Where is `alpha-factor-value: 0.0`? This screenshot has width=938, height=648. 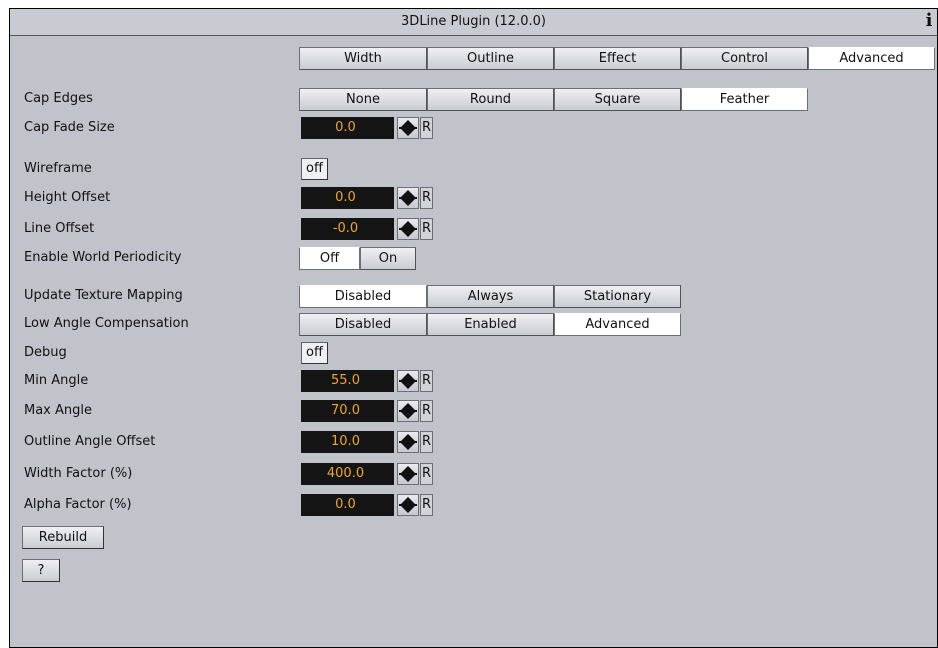
alpha-factor-value: 0.0 is located at coordinates (347, 505).